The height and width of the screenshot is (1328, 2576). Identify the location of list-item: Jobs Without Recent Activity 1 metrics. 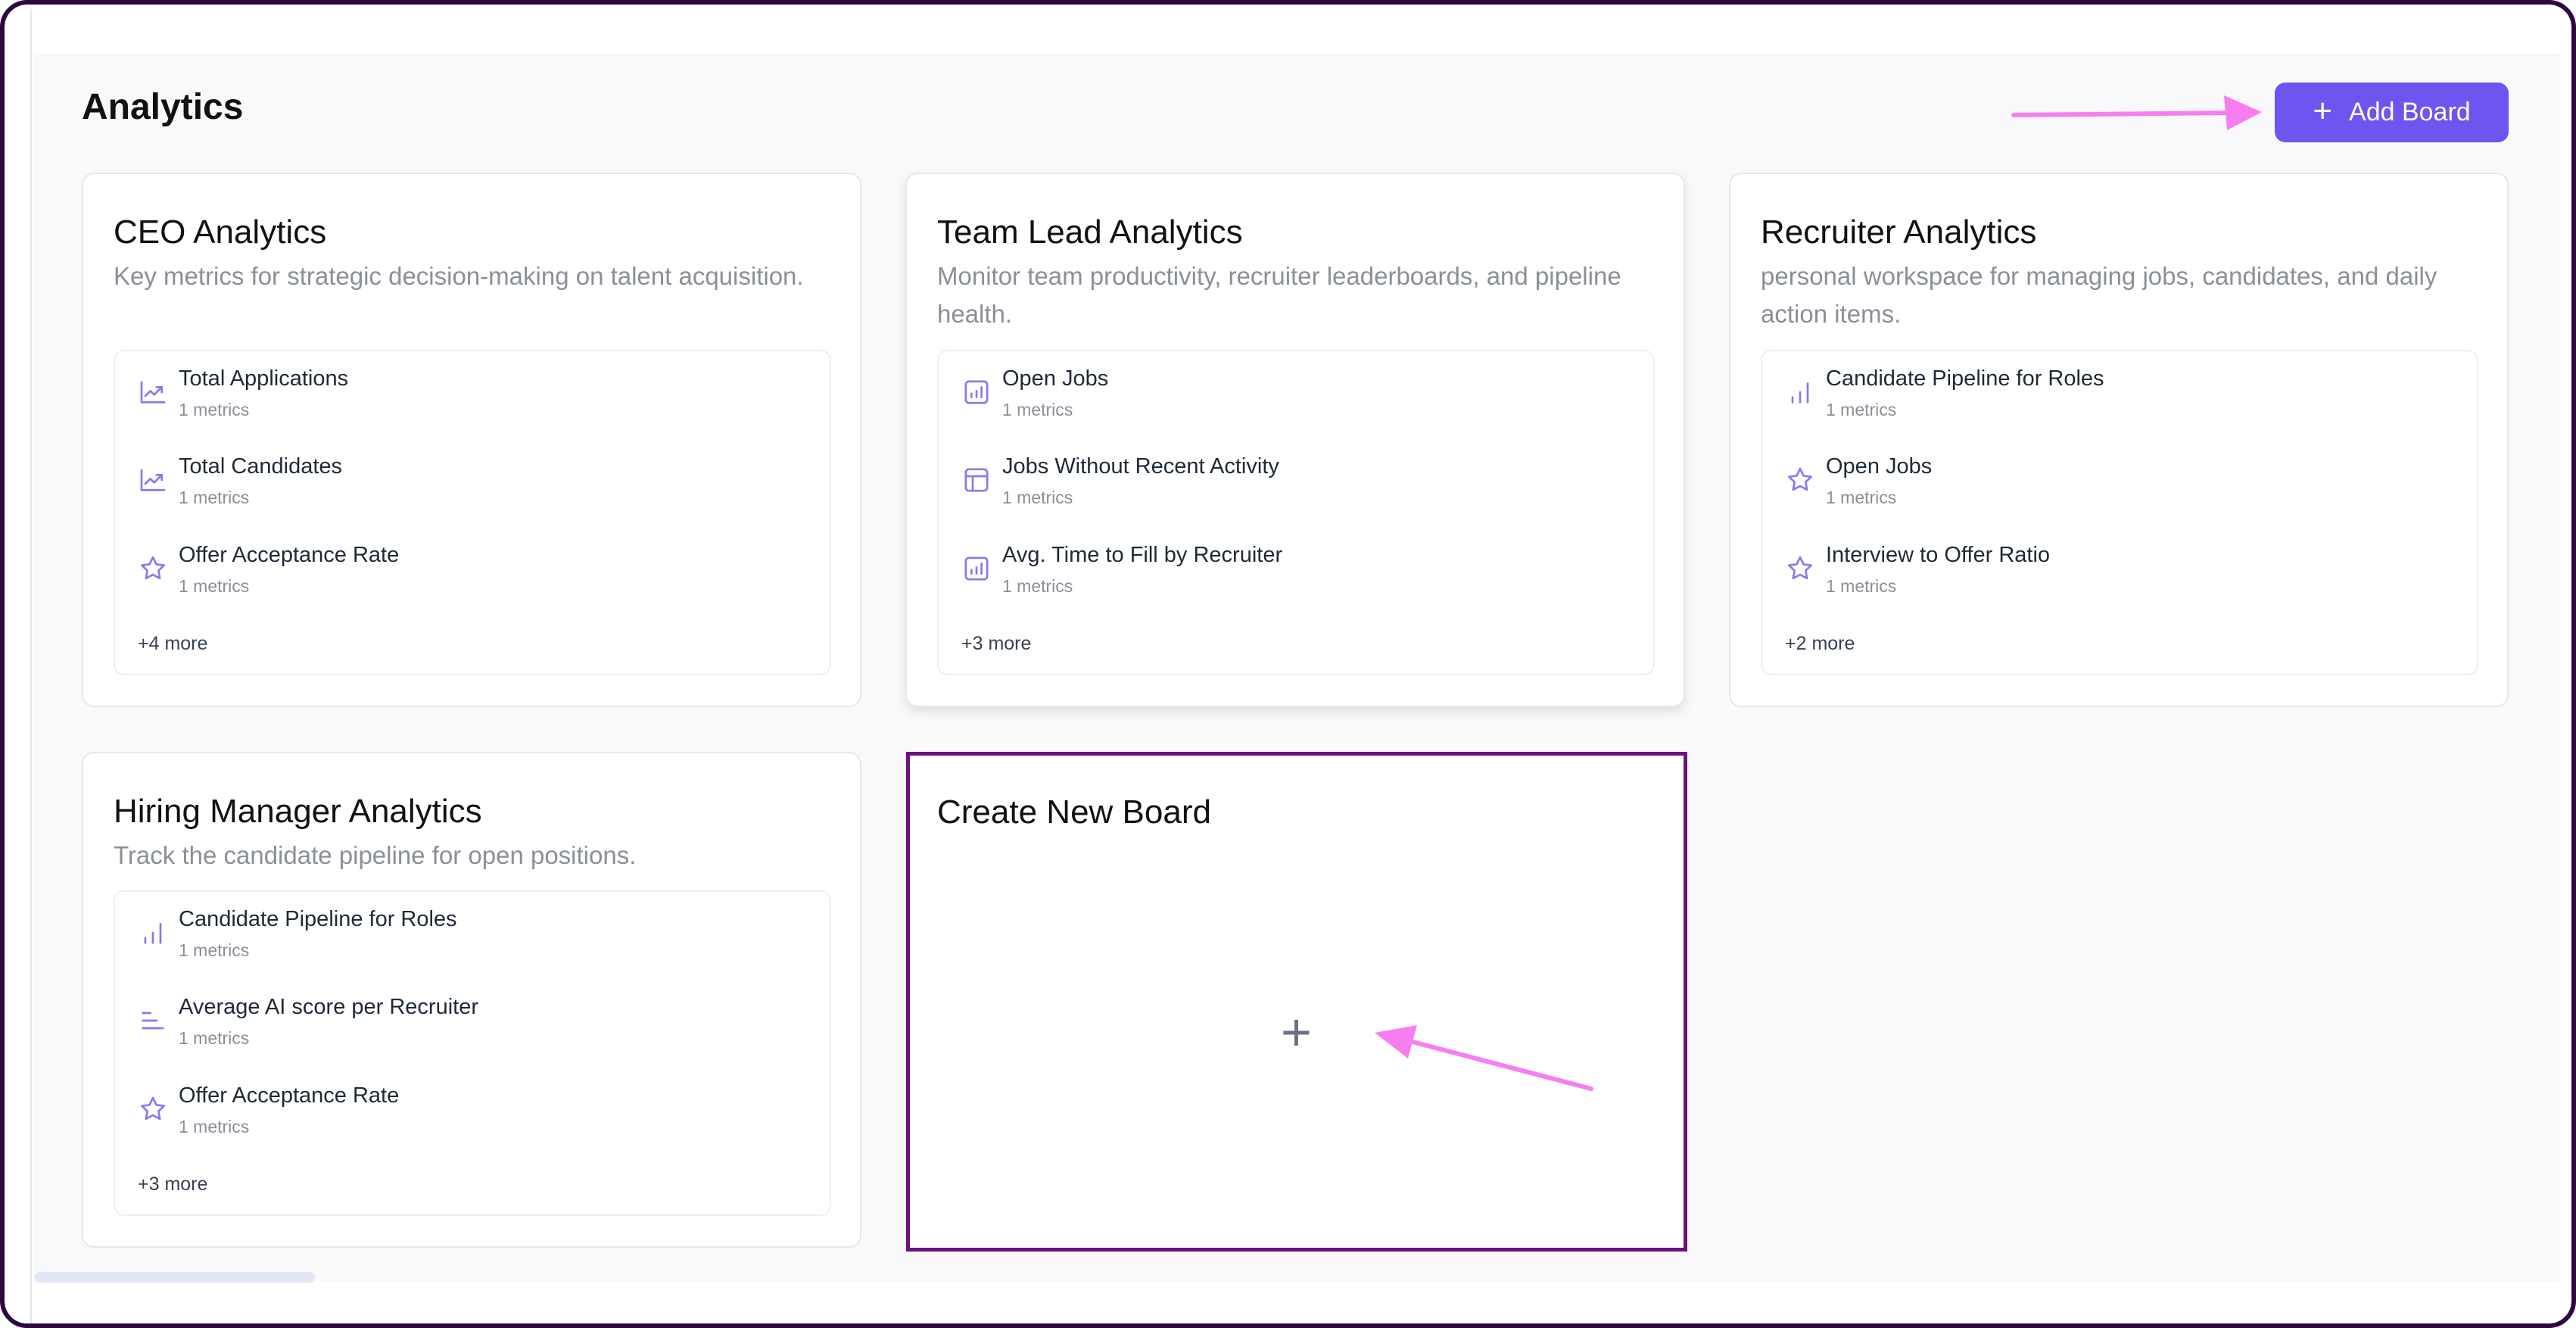
(1294, 484).